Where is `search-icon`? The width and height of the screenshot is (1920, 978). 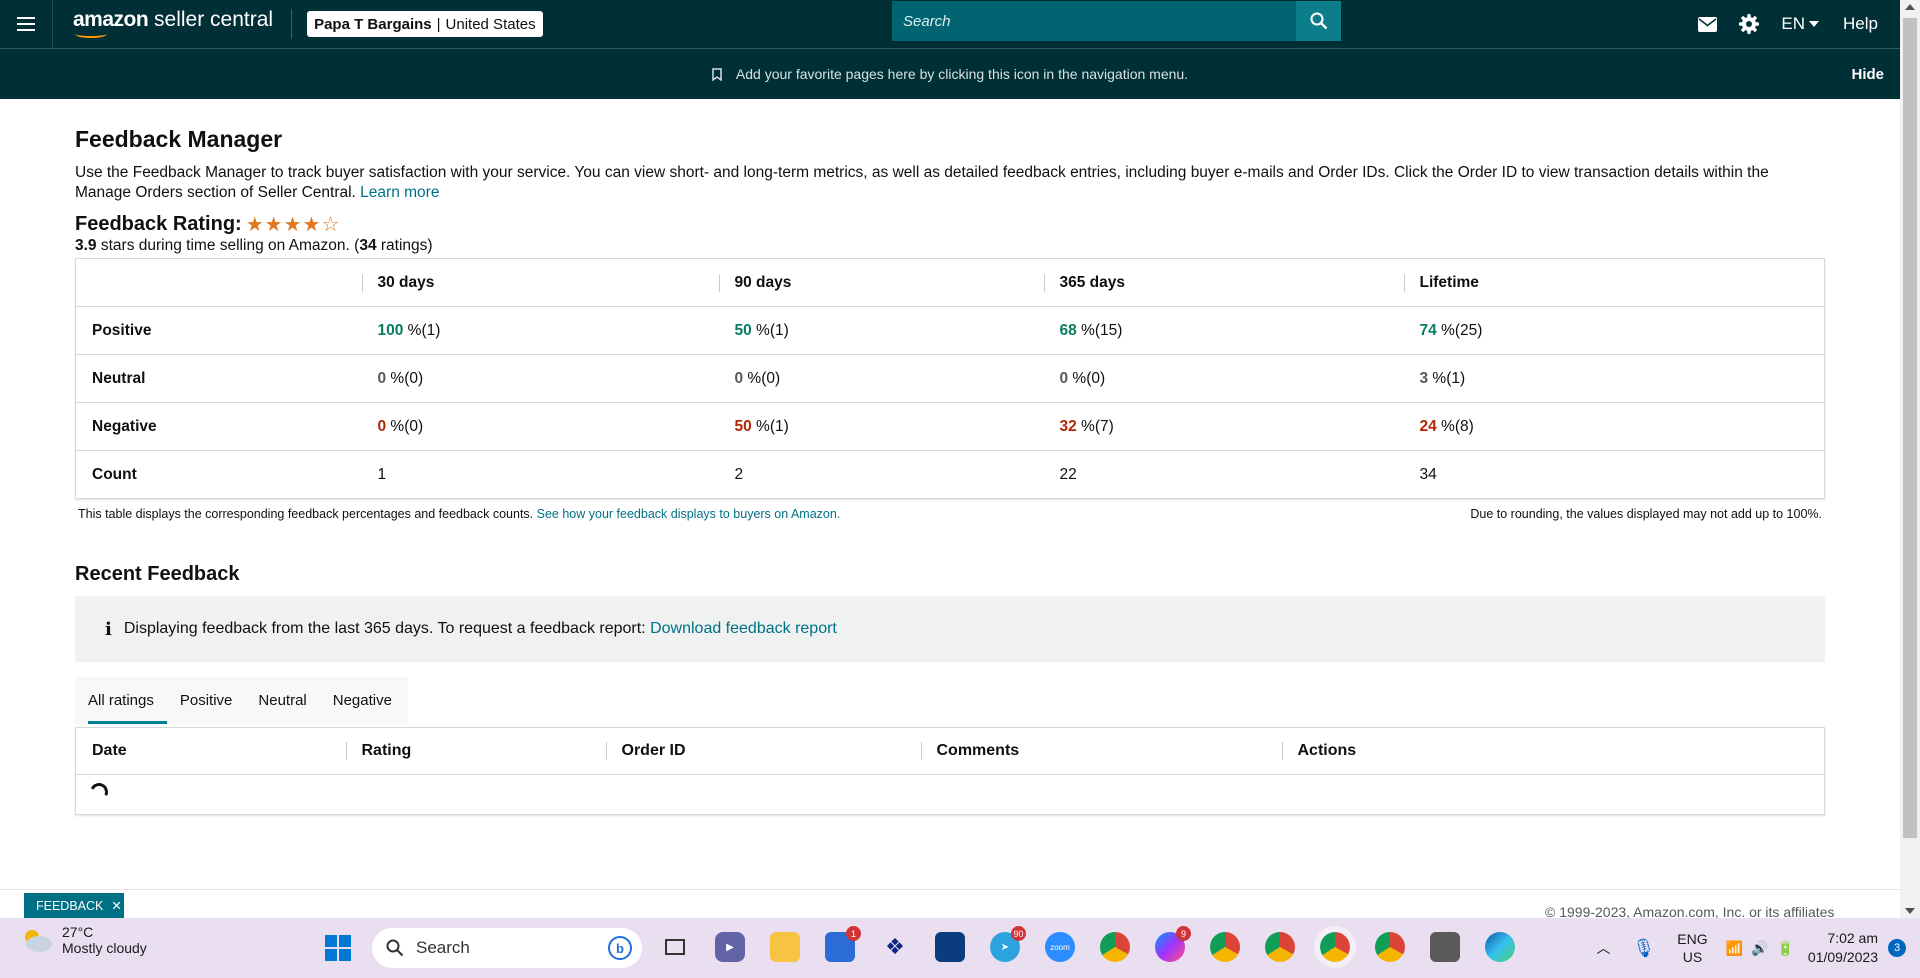
search-icon is located at coordinates (1318, 21).